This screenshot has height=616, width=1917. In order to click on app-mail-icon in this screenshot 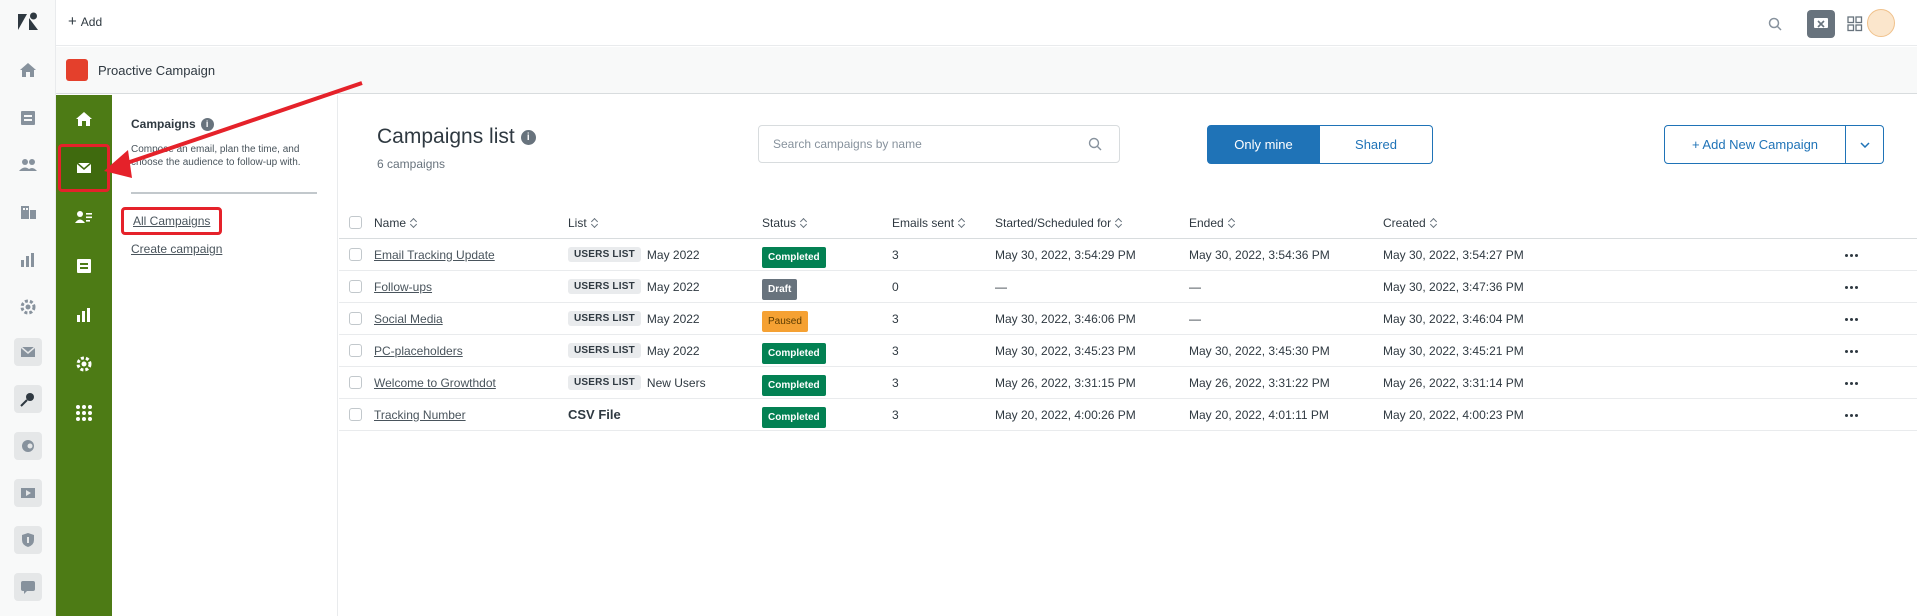, I will do `click(28, 352)`.